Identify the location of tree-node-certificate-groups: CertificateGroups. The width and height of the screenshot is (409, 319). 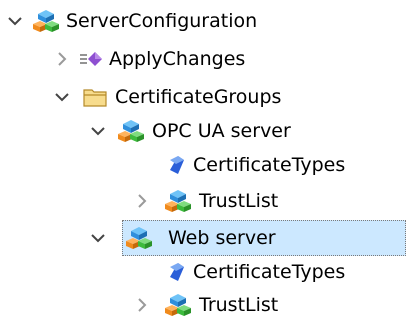
(204, 97).